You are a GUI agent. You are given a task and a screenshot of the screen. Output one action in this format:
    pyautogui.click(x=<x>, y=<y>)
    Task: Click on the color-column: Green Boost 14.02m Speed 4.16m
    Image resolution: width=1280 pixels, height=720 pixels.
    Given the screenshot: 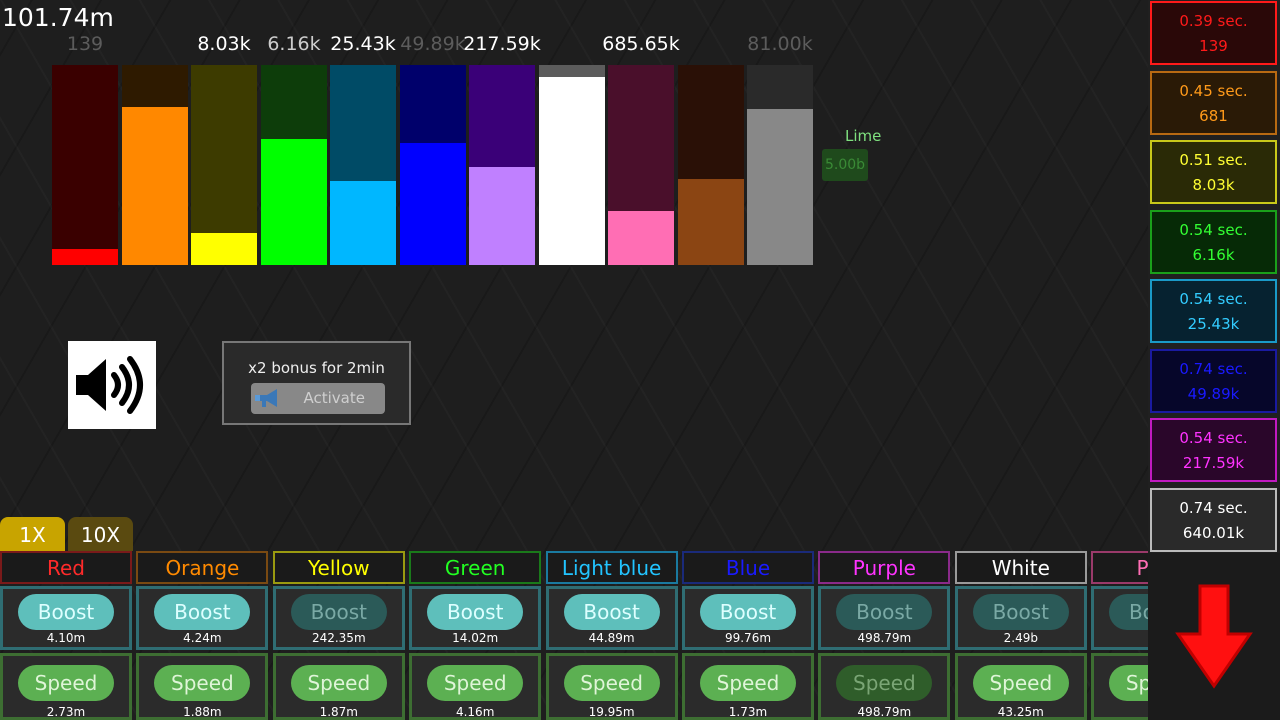 What is the action you would take?
    pyautogui.click(x=475, y=635)
    